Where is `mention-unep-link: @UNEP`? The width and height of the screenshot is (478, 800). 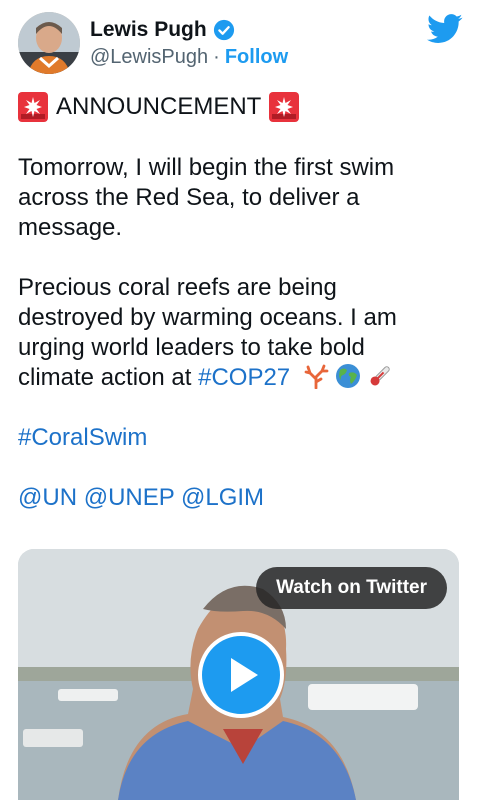 mention-unep-link: @UNEP is located at coordinates (129, 497).